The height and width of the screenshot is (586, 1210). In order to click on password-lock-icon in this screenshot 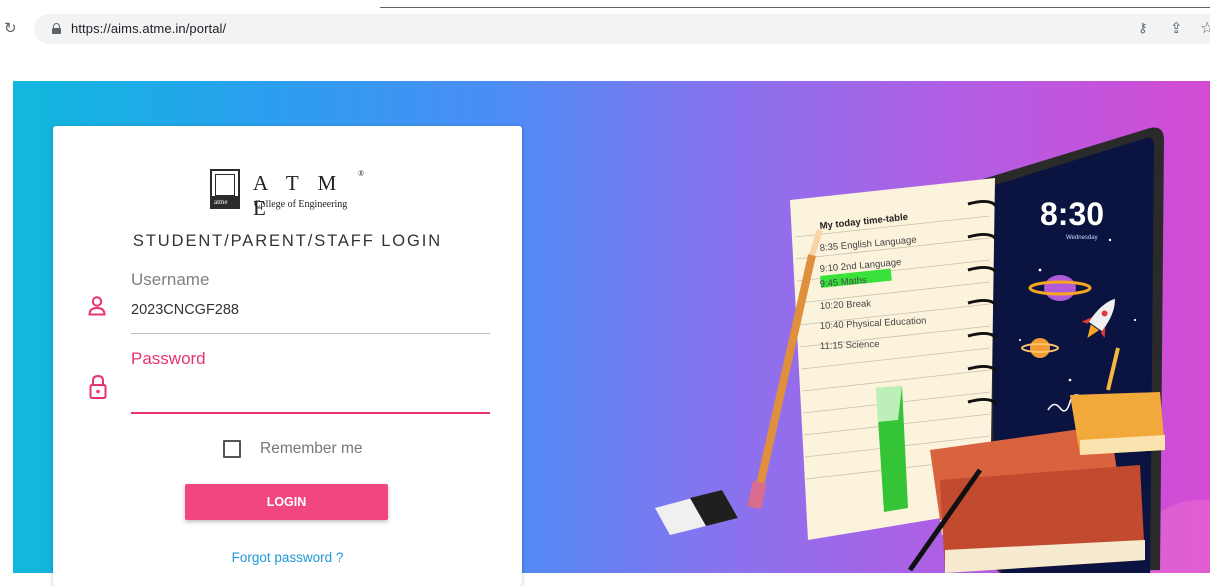, I will do `click(98, 386)`.